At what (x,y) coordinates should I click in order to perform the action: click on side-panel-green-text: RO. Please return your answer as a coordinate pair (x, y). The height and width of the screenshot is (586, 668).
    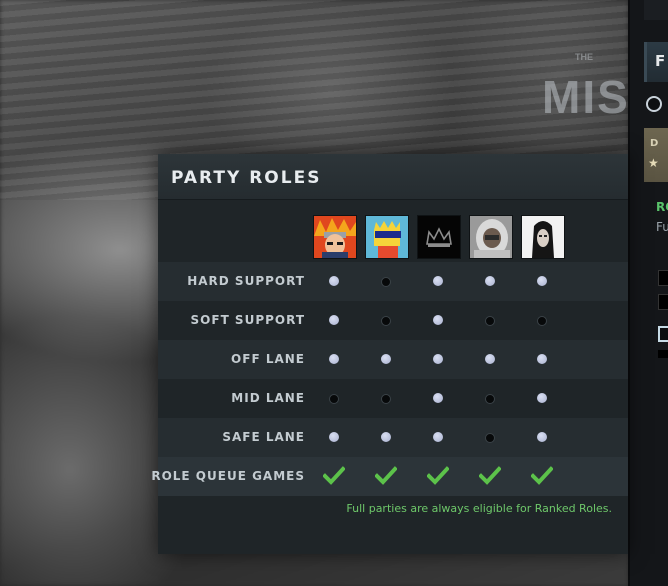
    Looking at the image, I should click on (662, 207).